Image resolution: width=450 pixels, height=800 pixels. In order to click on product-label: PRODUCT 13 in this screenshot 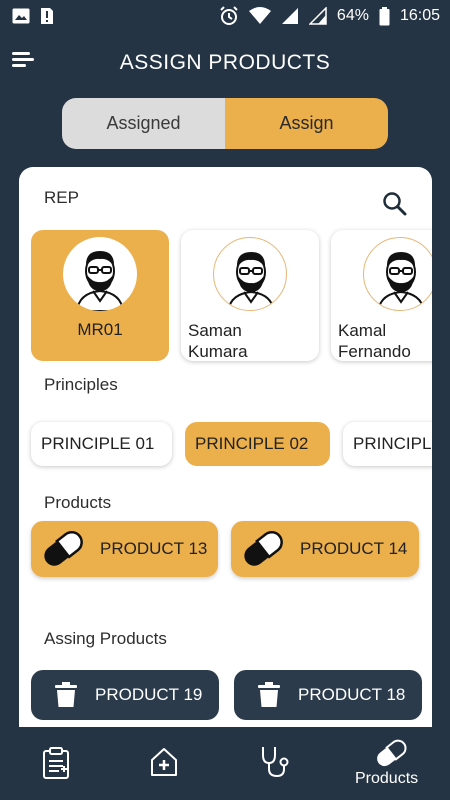, I will do `click(154, 548)`.